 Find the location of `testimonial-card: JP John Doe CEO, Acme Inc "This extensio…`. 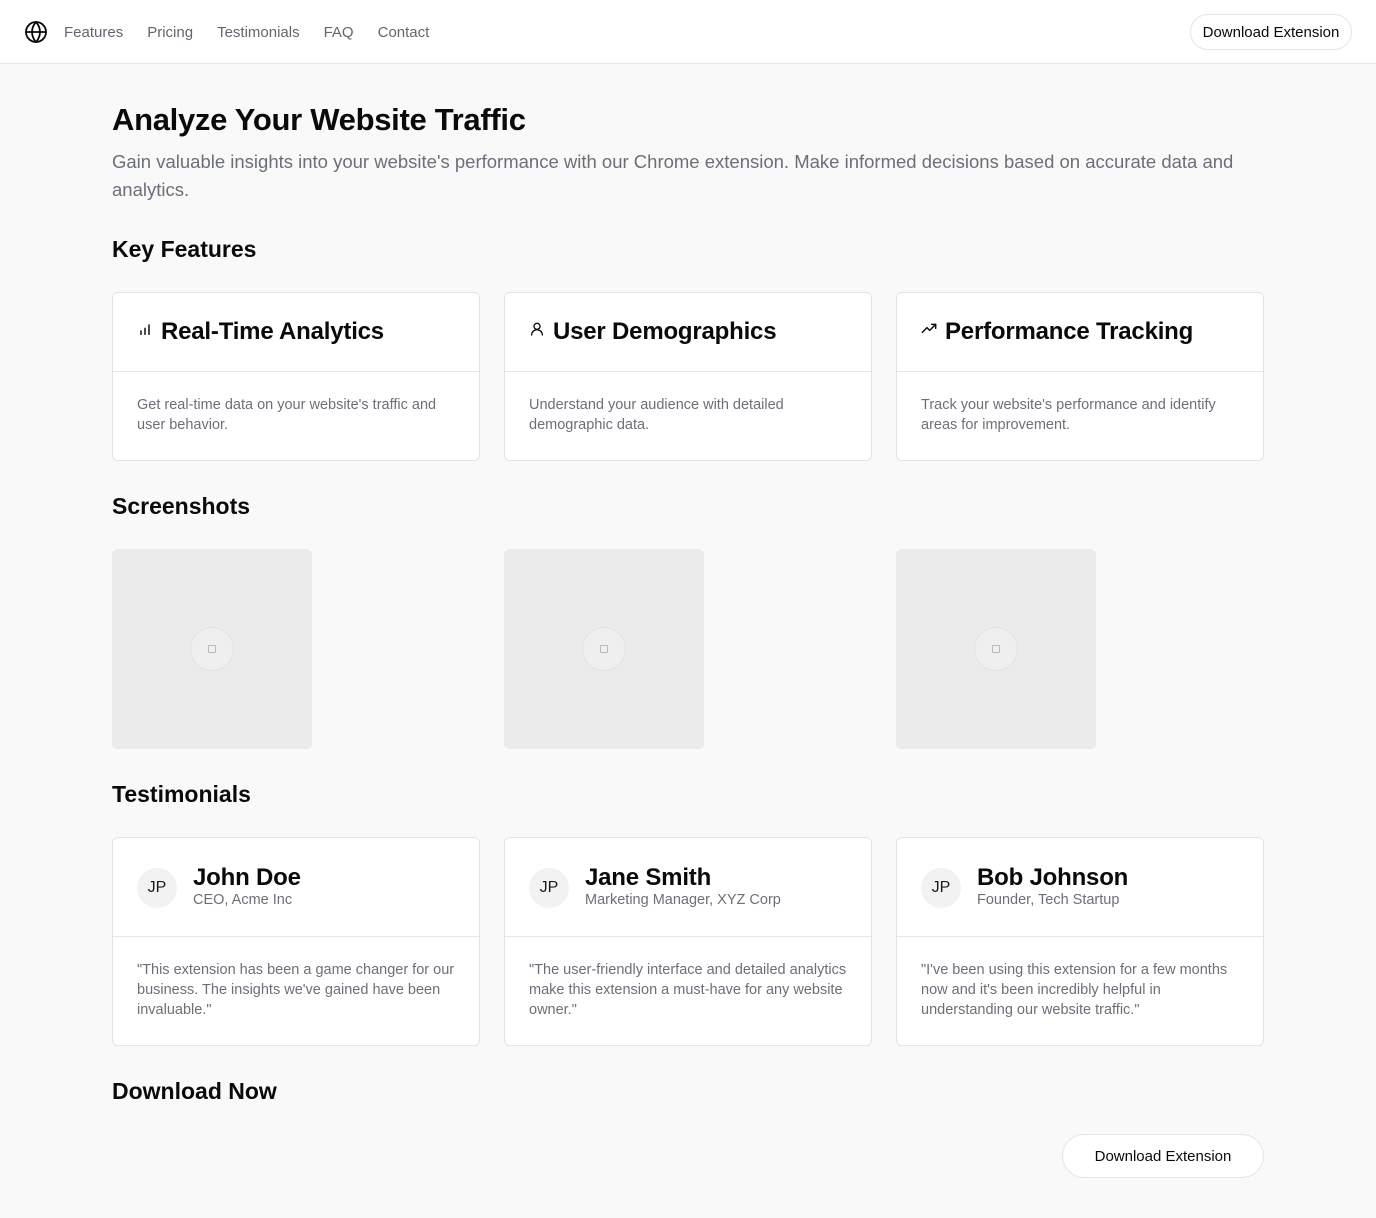

testimonial-card: JP John Doe CEO, Acme Inc "This extensio… is located at coordinates (296, 941).